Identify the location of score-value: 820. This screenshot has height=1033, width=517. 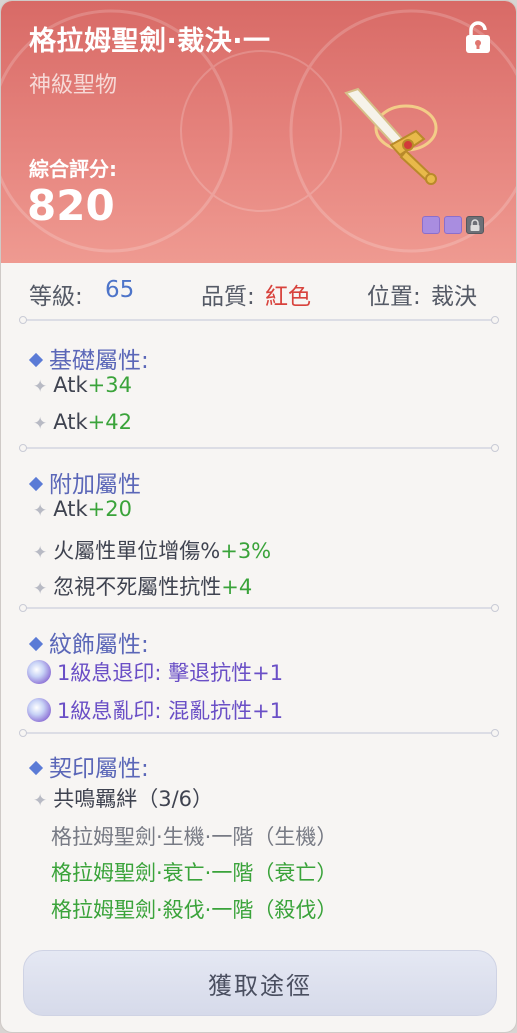
(71, 205).